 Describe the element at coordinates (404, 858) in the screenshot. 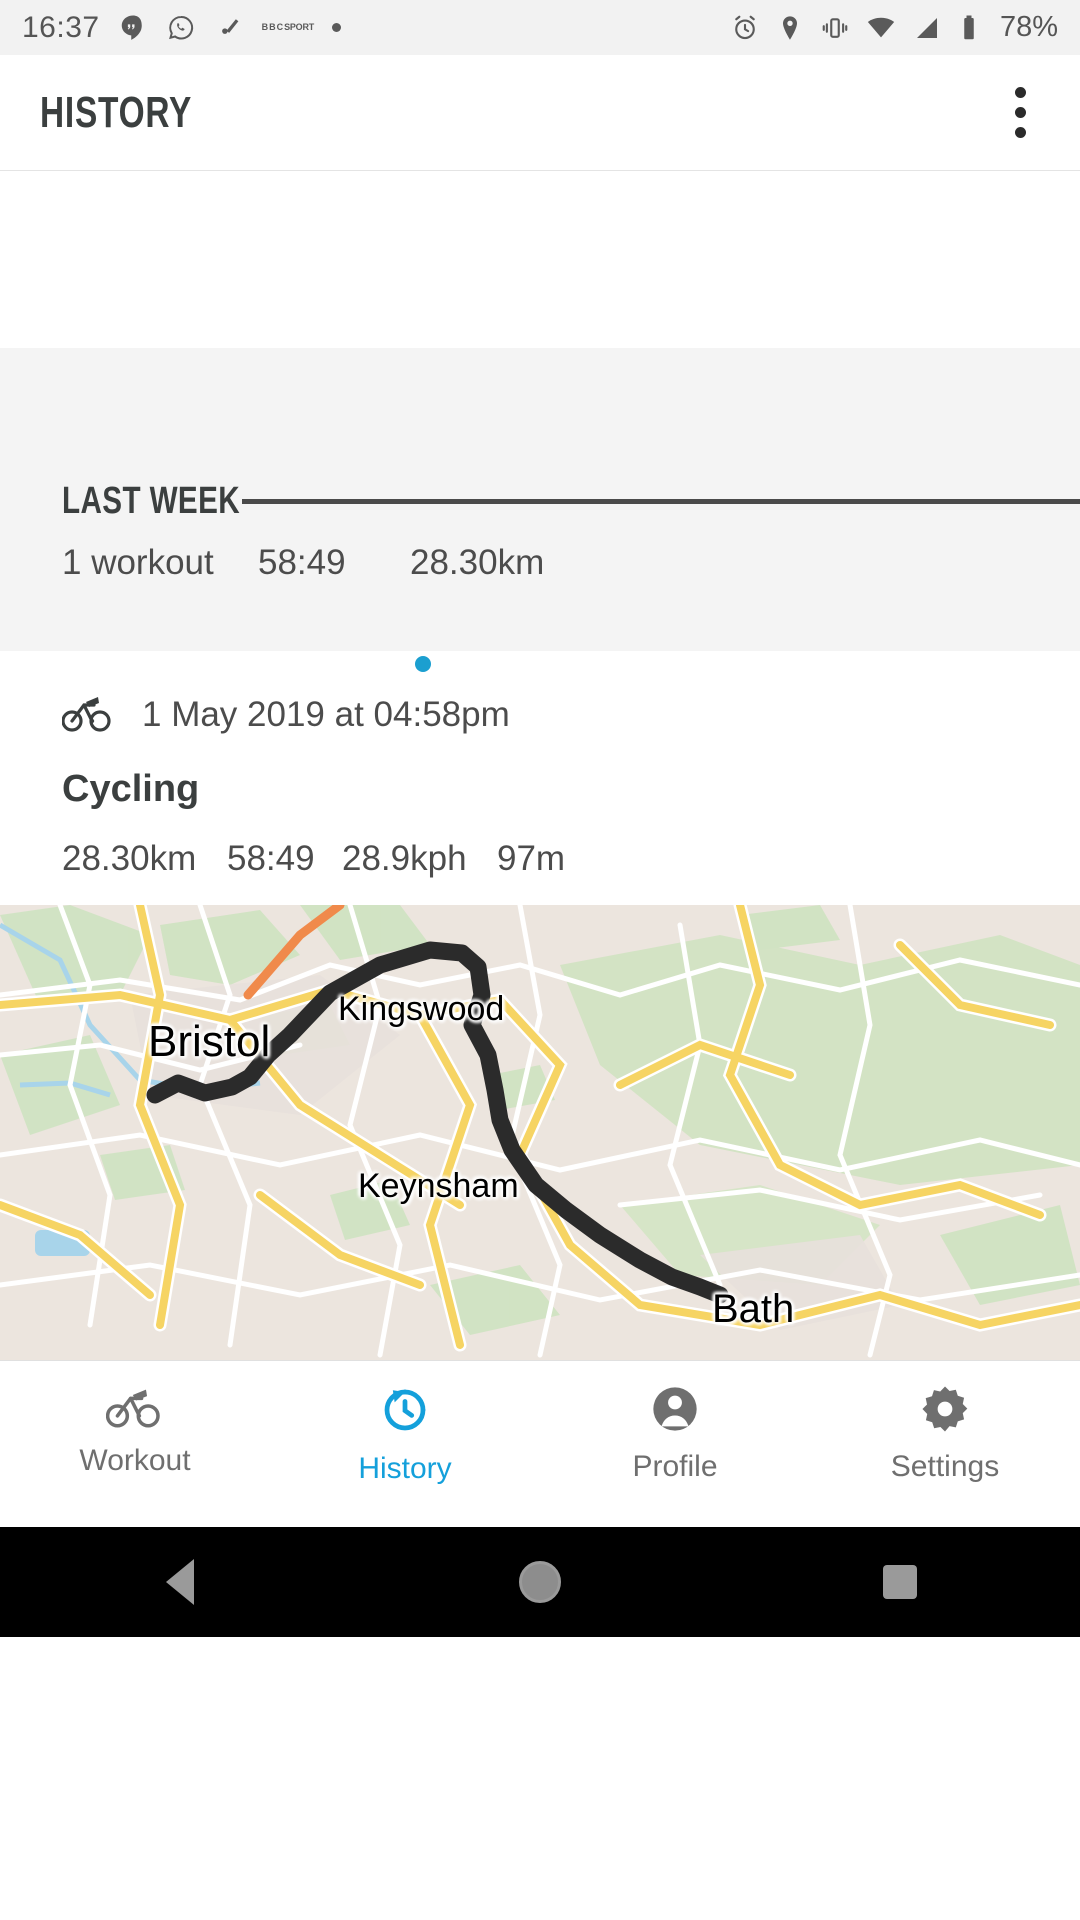

I see `workout-speed: 28.9kph` at that location.